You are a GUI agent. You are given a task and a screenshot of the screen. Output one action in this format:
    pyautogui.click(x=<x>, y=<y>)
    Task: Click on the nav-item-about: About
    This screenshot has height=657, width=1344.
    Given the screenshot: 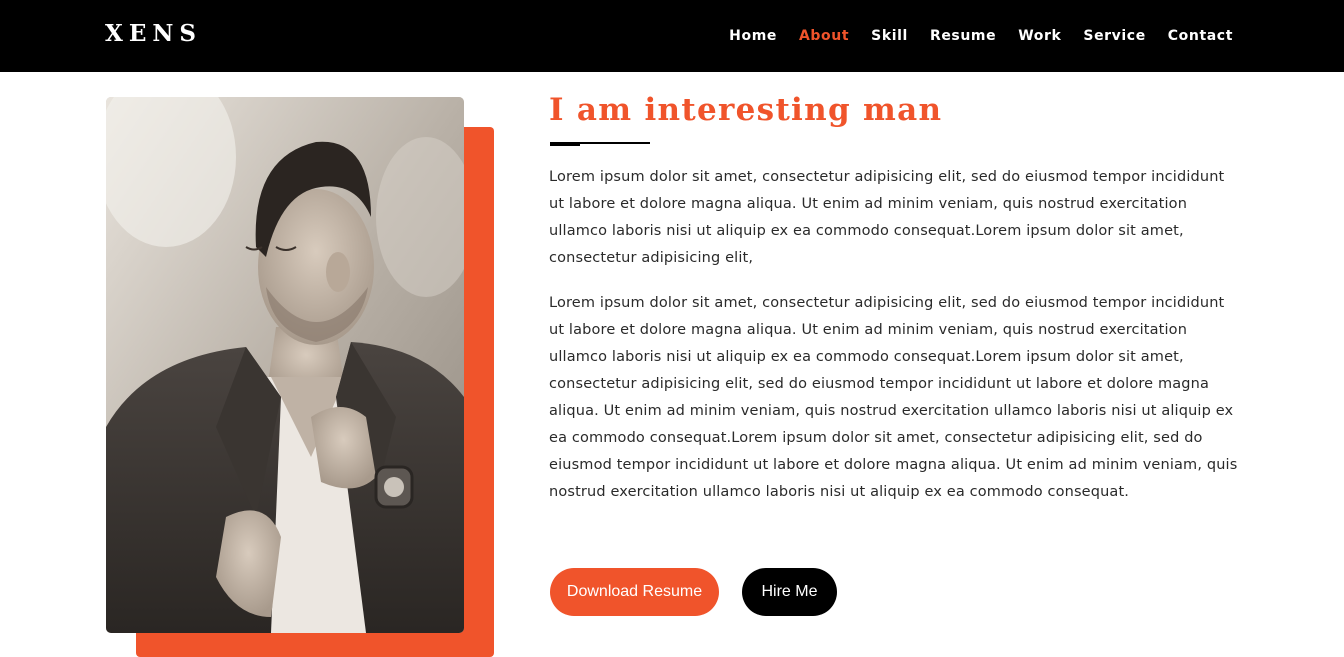 What is the action you would take?
    pyautogui.click(x=824, y=35)
    